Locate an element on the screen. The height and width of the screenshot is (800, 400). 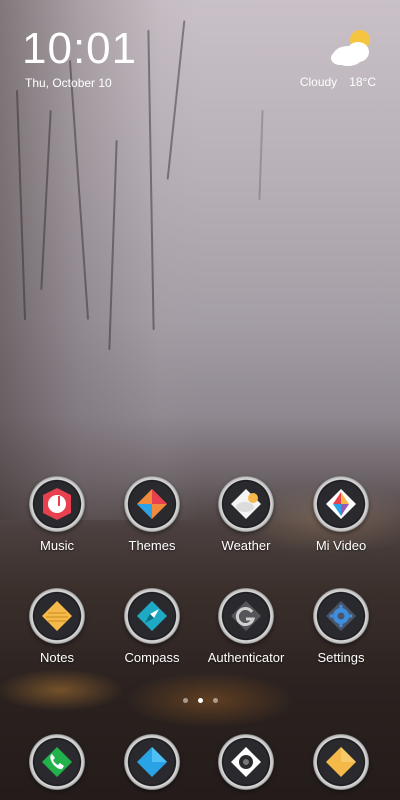
app-music: Music is located at coordinates (57, 514).